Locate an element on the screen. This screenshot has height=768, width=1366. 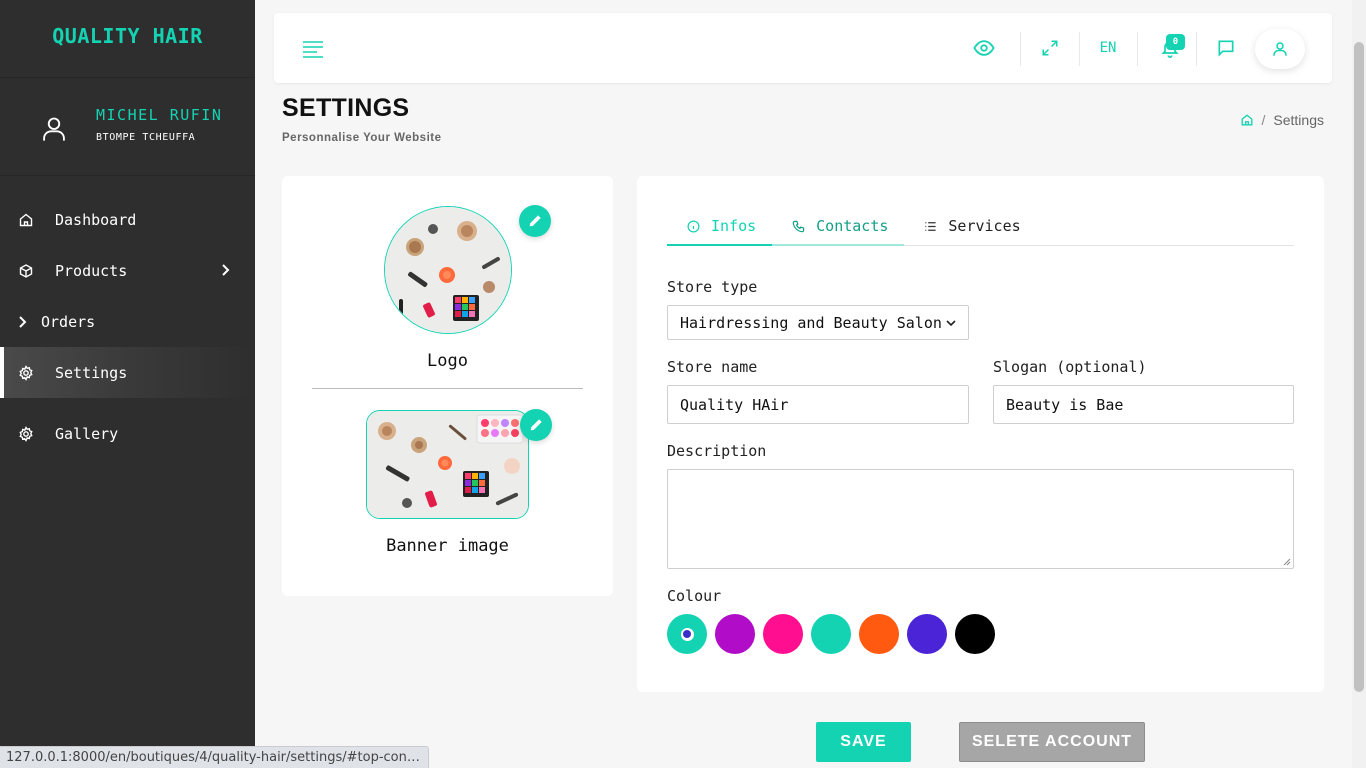
colour-swatch-selected is located at coordinates (687, 634).